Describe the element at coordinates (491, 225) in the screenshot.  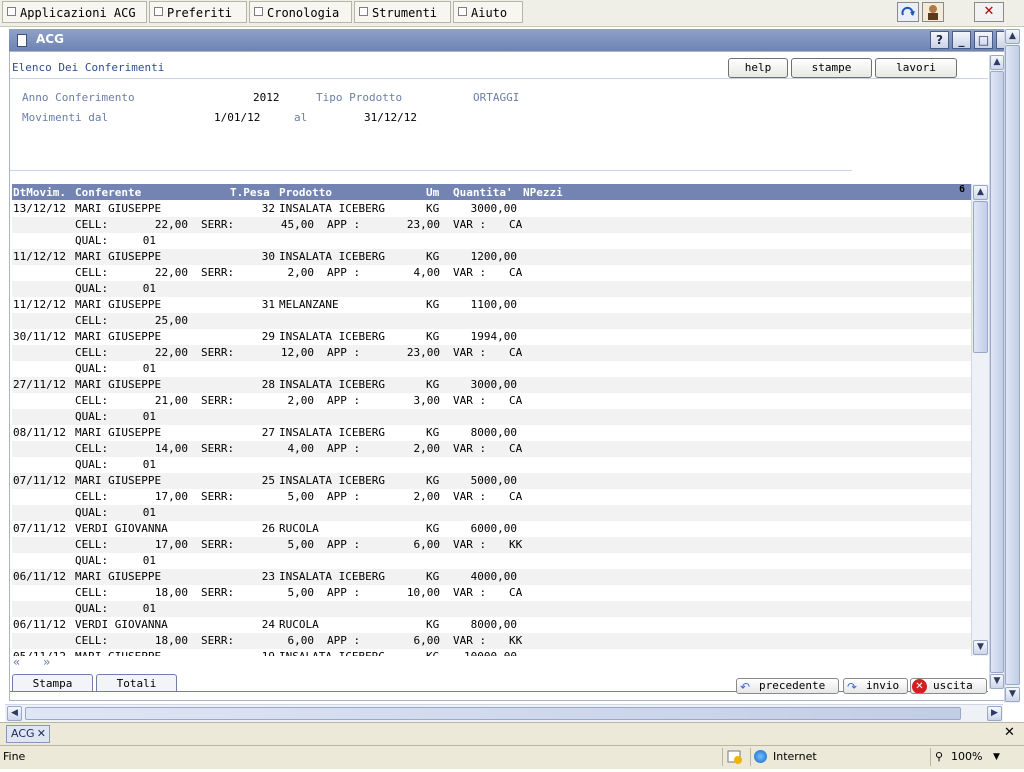
I see `table-row-detail: CELL: 22,00 SERR: 45,00 APP : 23,00 VAR : CA` at that location.